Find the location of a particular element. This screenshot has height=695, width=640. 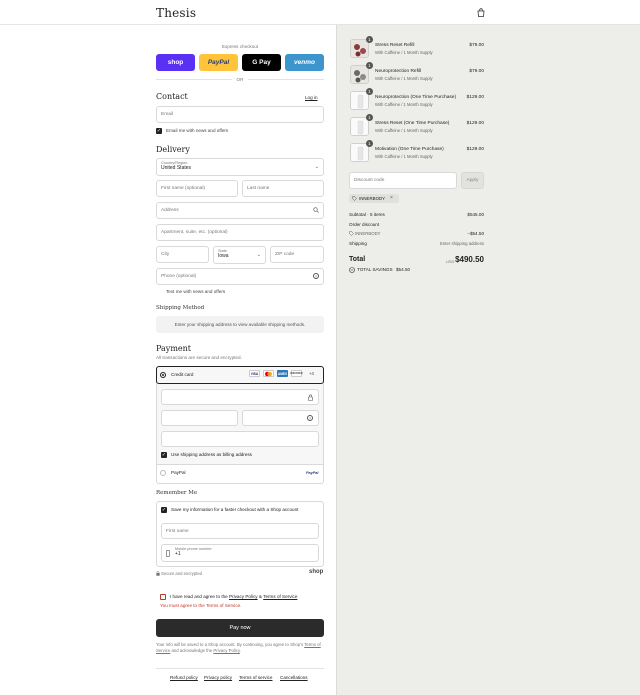

country-select: Country/Region United States ⌄ is located at coordinates (240, 167).